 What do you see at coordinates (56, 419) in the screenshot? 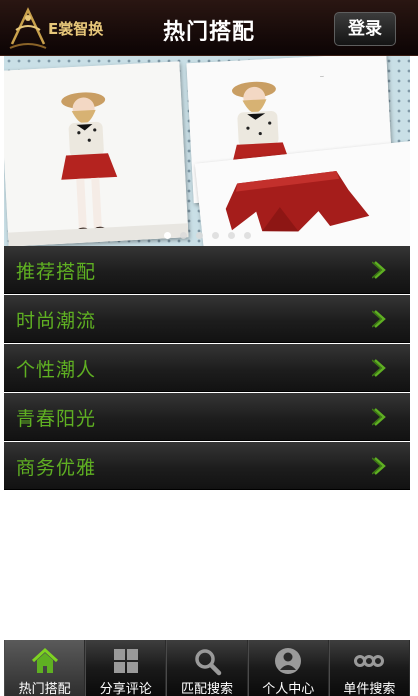
I see `menu-item-label: 青春阳光` at bounding box center [56, 419].